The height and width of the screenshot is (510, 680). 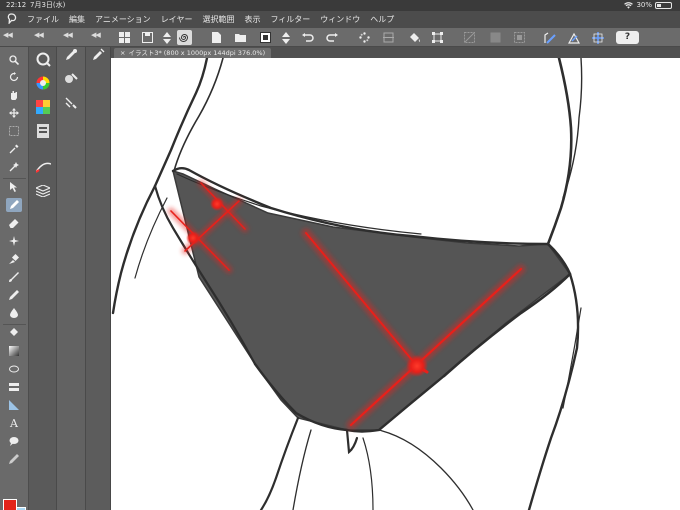 What do you see at coordinates (14, 60) in the screenshot?
I see `zoom-tool-icon` at bounding box center [14, 60].